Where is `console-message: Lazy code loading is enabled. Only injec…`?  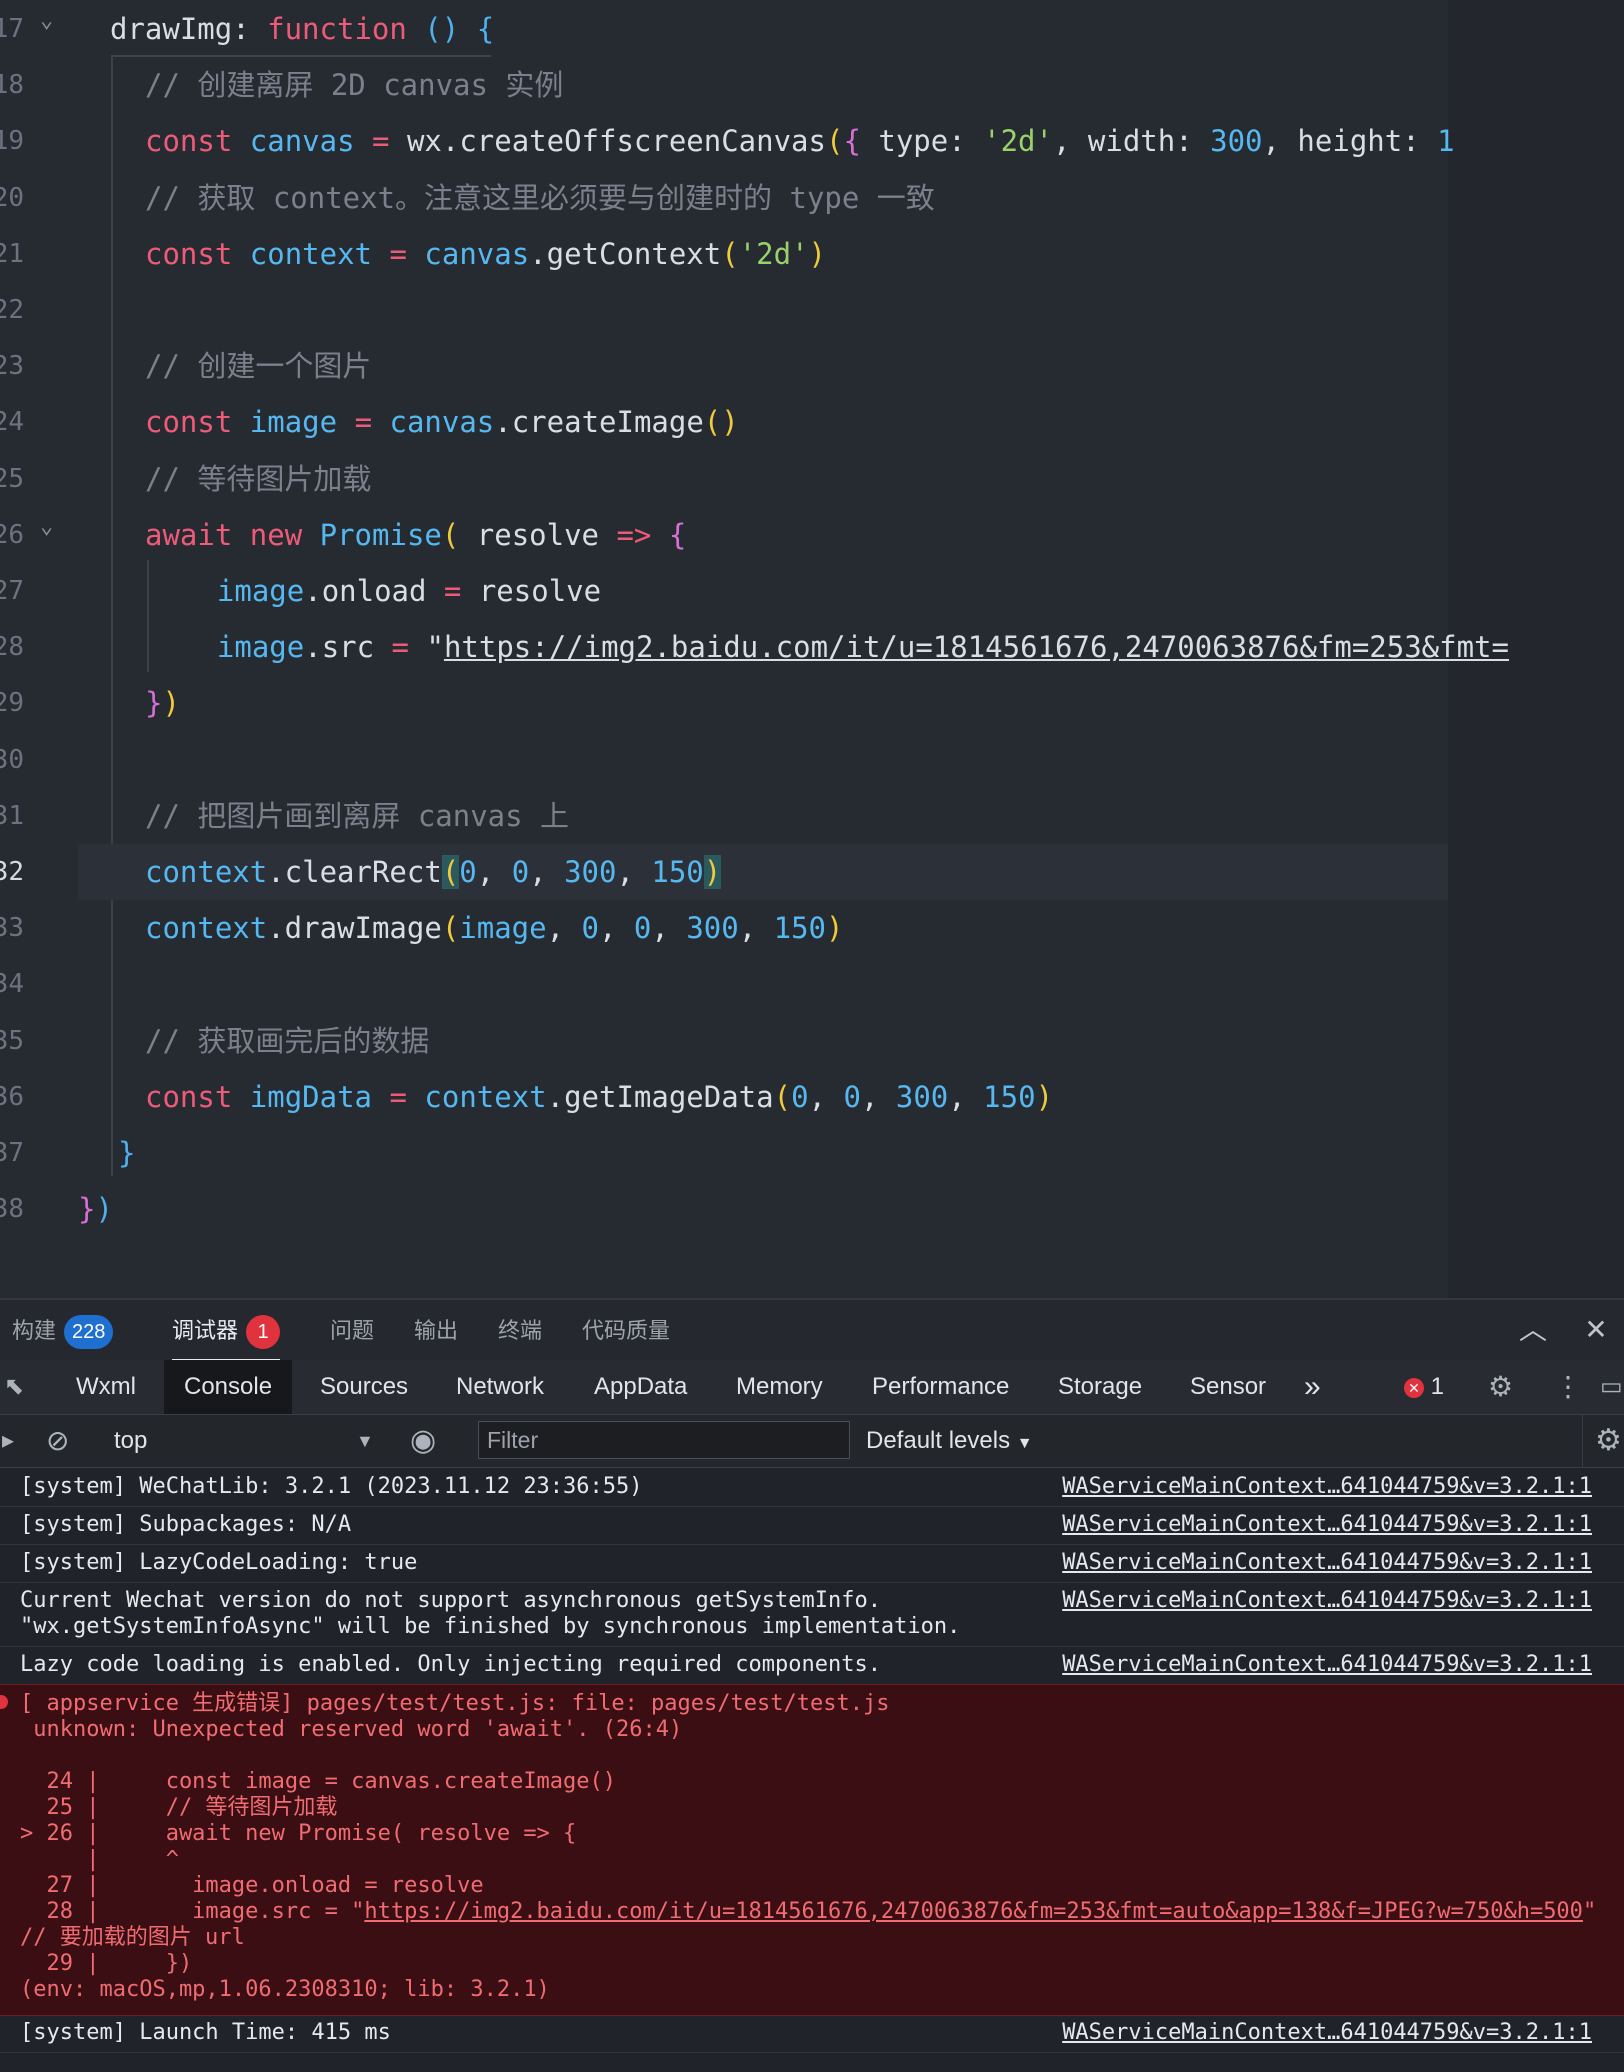 console-message: Lazy code loading is enabled. Only injec… is located at coordinates (812, 1665).